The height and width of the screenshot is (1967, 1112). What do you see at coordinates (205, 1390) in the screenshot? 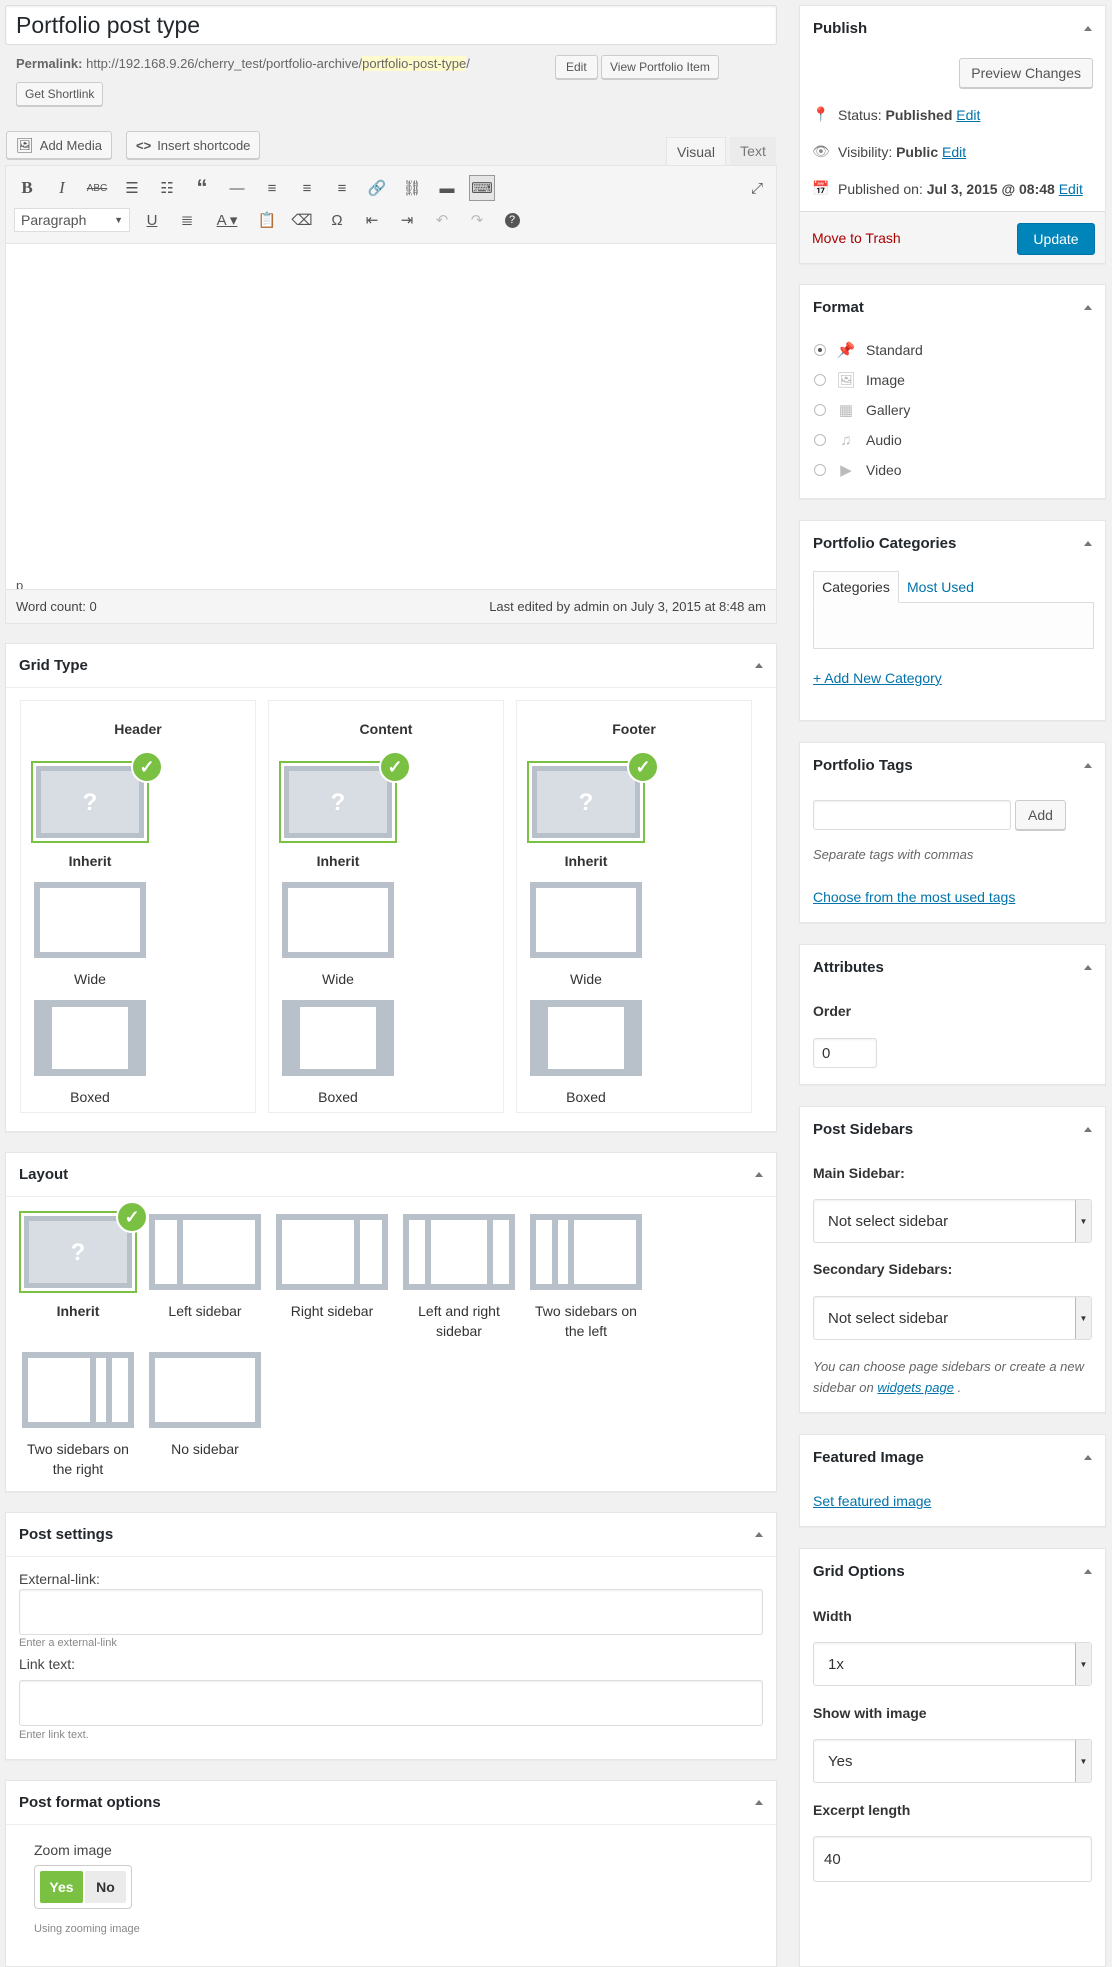
I see `layout-option-none` at bounding box center [205, 1390].